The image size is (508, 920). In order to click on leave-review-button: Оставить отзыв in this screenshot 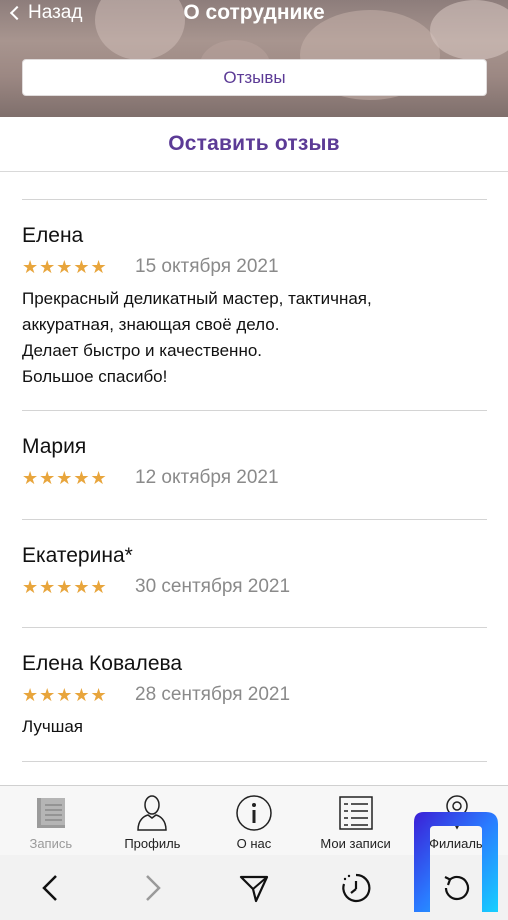, I will do `click(254, 144)`.